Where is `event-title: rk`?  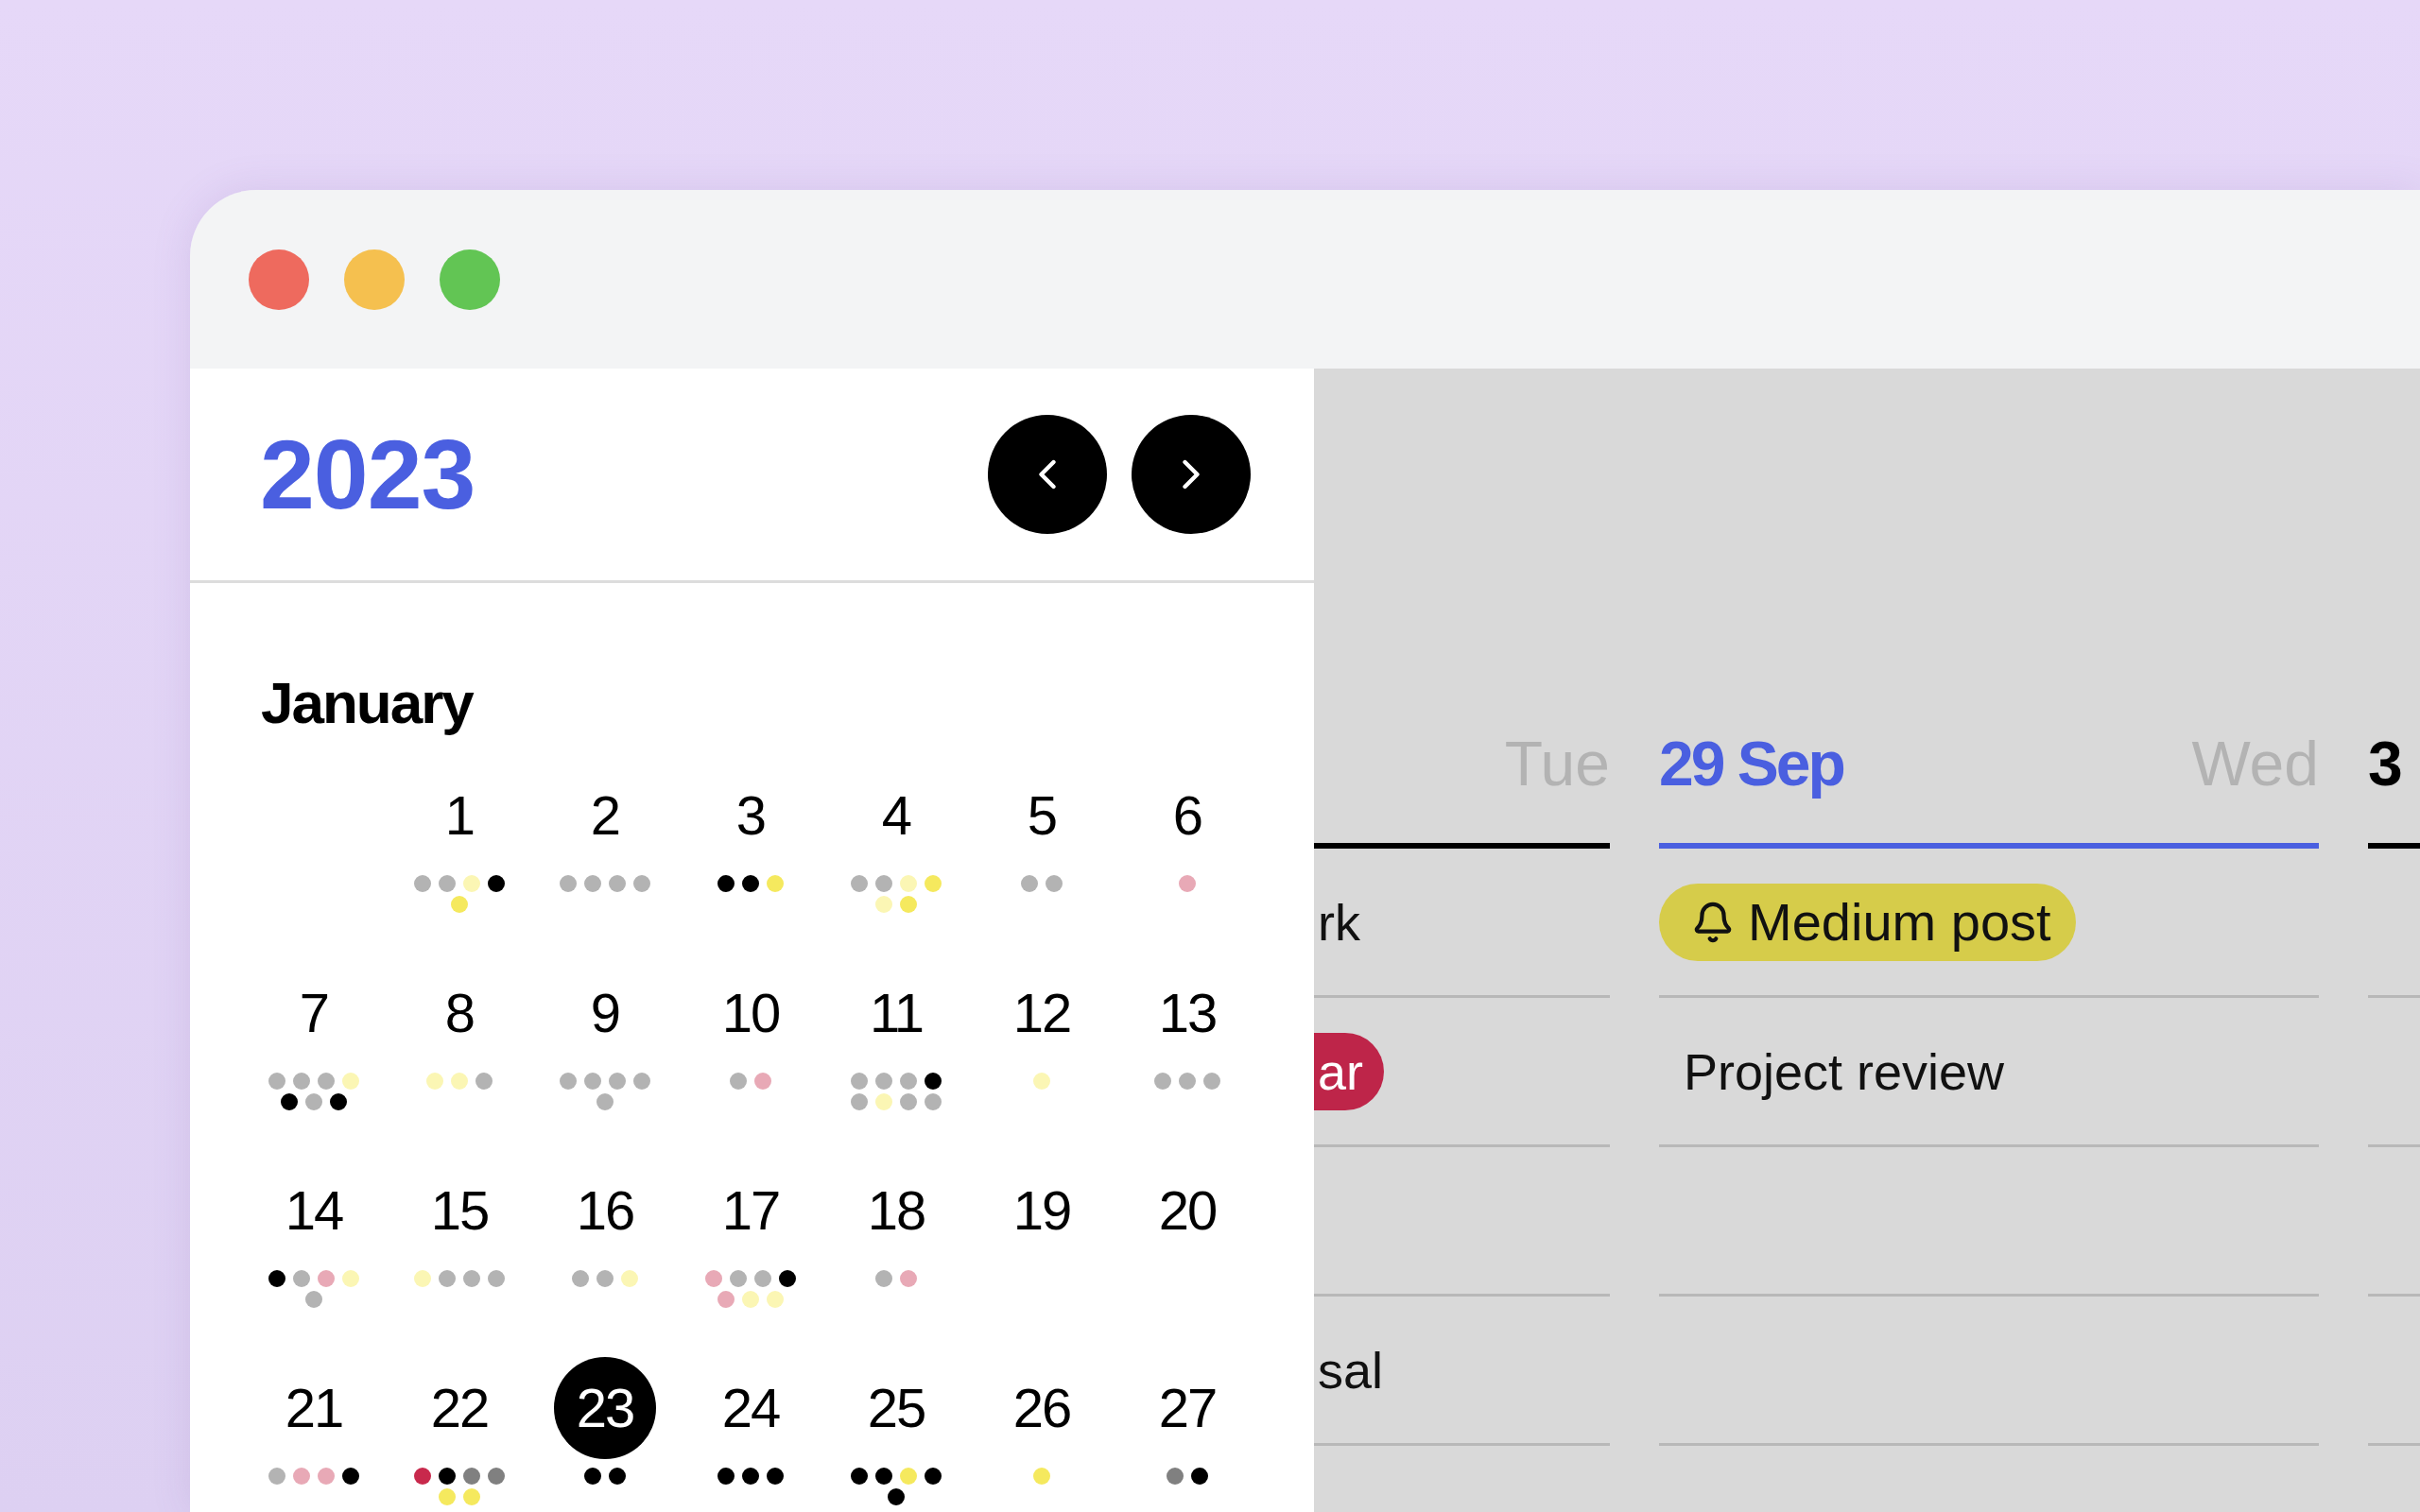 event-title: rk is located at coordinates (1337, 922).